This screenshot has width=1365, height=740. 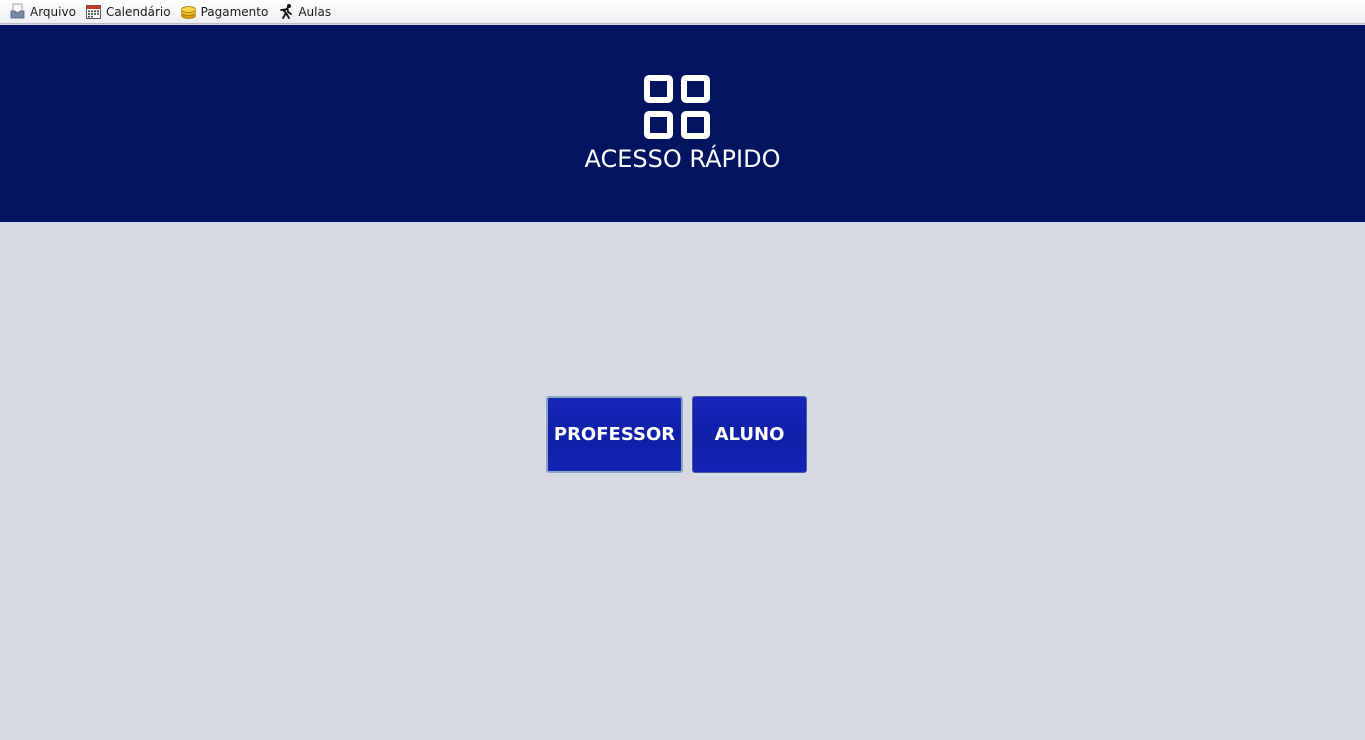 I want to click on menu-arquivo-label: Arquivo, so click(x=53, y=11).